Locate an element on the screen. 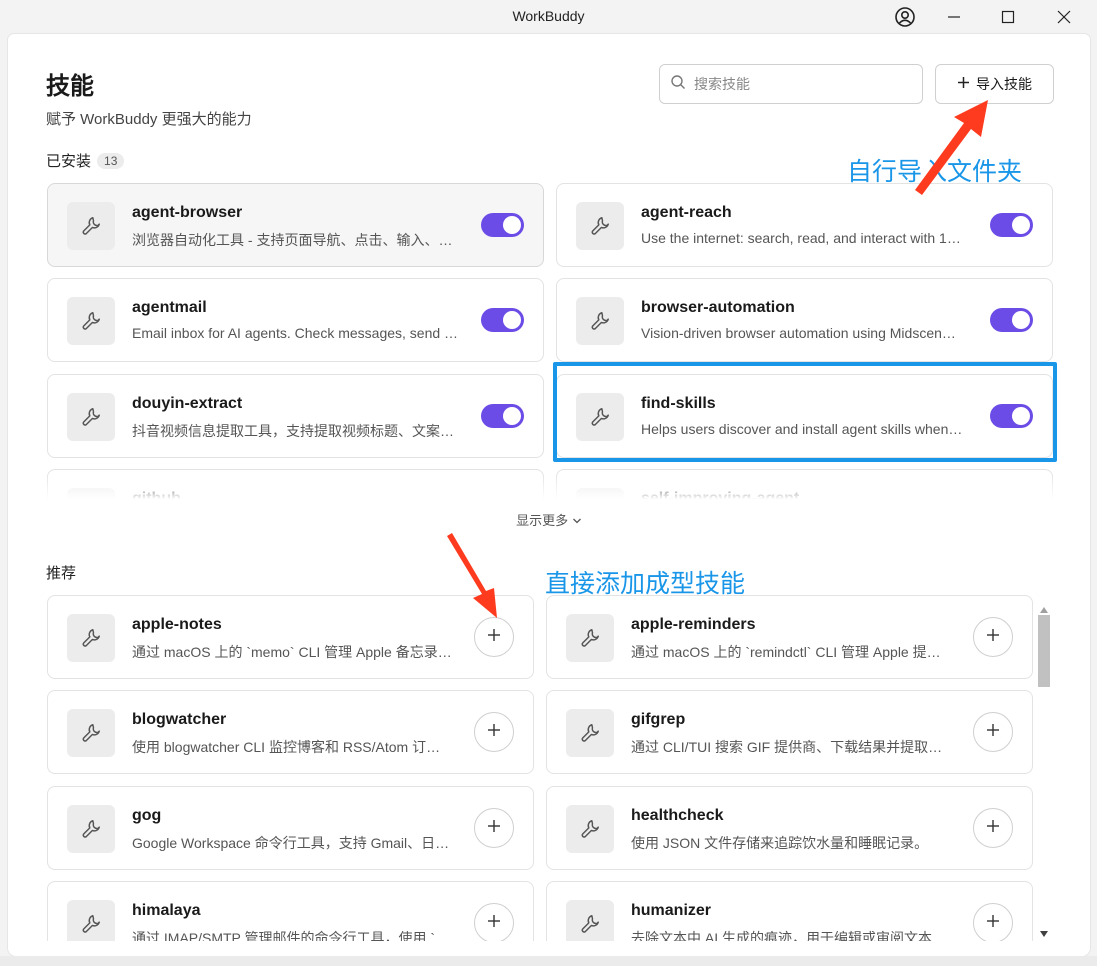 Image resolution: width=1097 pixels, height=966 pixels. annotation-arrow-add is located at coordinates (472, 575).